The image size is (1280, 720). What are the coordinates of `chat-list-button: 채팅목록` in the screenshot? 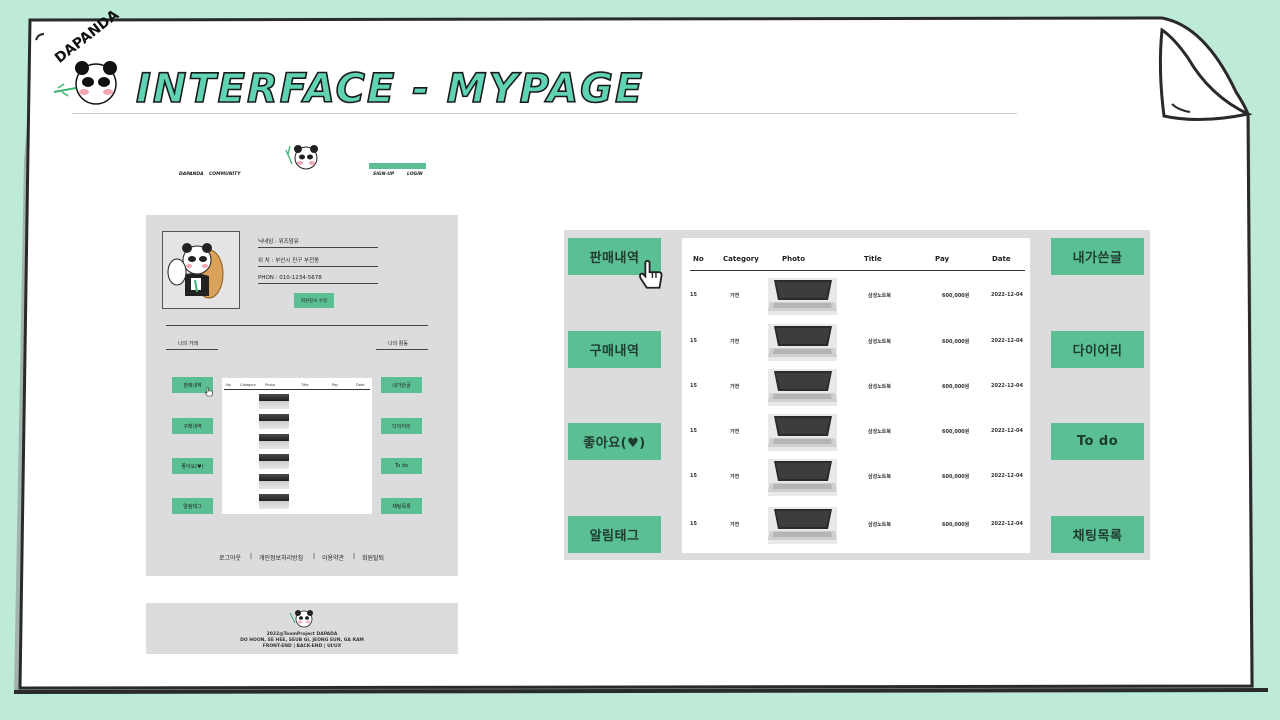 It's located at (1097, 534).